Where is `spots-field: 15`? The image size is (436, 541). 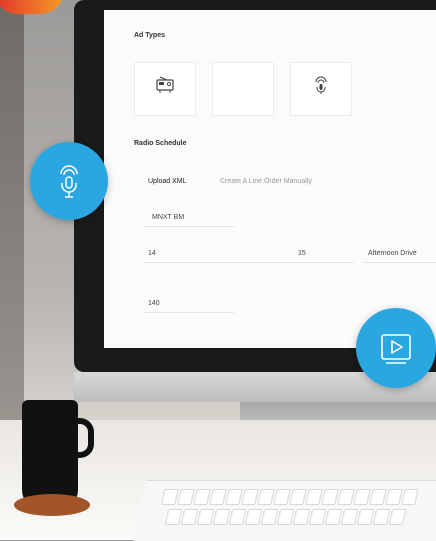
spots-field: 15 is located at coordinates (302, 253).